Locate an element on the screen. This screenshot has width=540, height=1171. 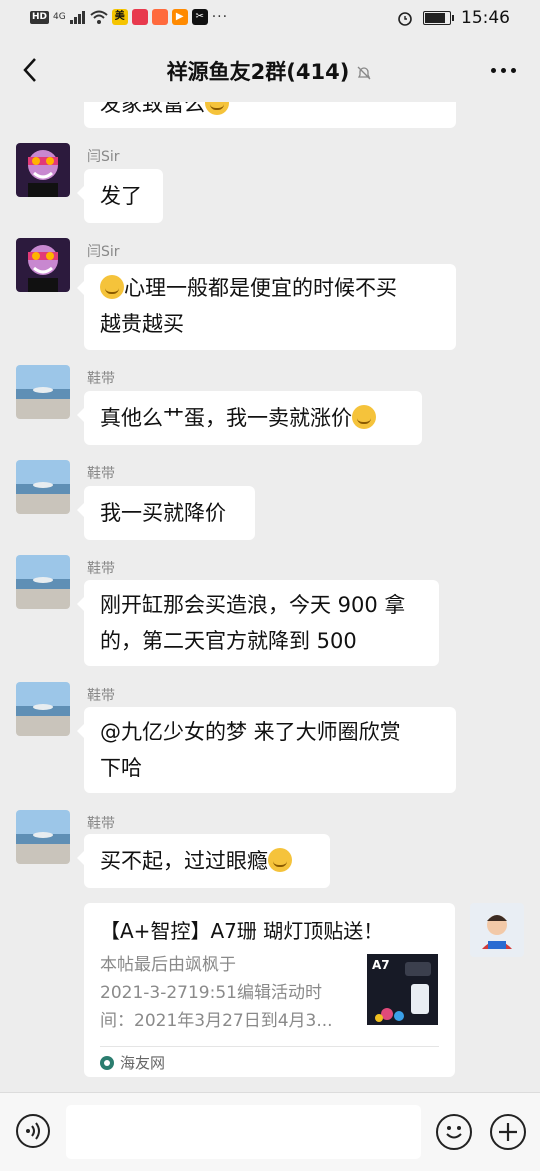
message-bubble: 心理一般都是便宜的时候不买 越贵越买 is located at coordinates (266, 307).